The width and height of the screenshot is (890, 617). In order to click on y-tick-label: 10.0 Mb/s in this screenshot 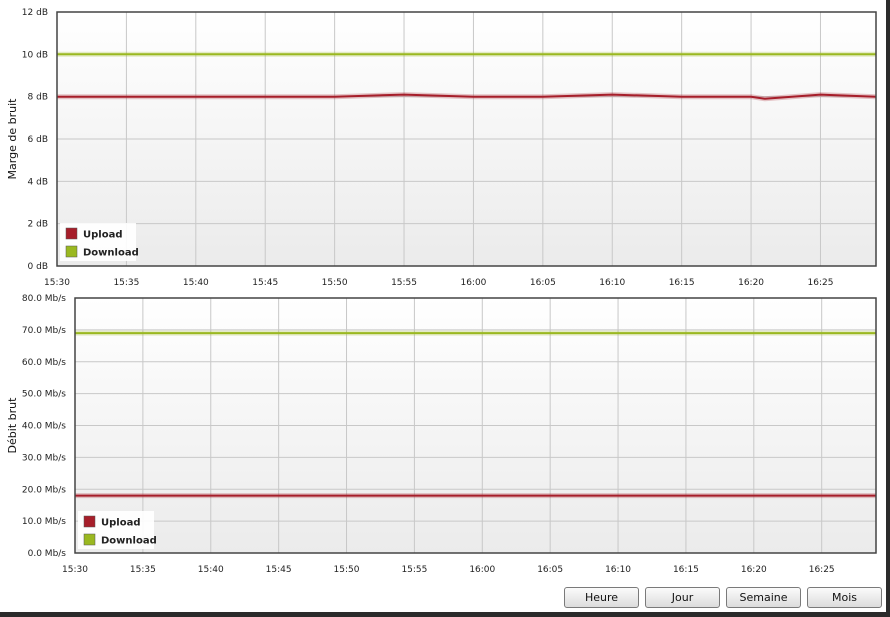, I will do `click(44, 522)`.